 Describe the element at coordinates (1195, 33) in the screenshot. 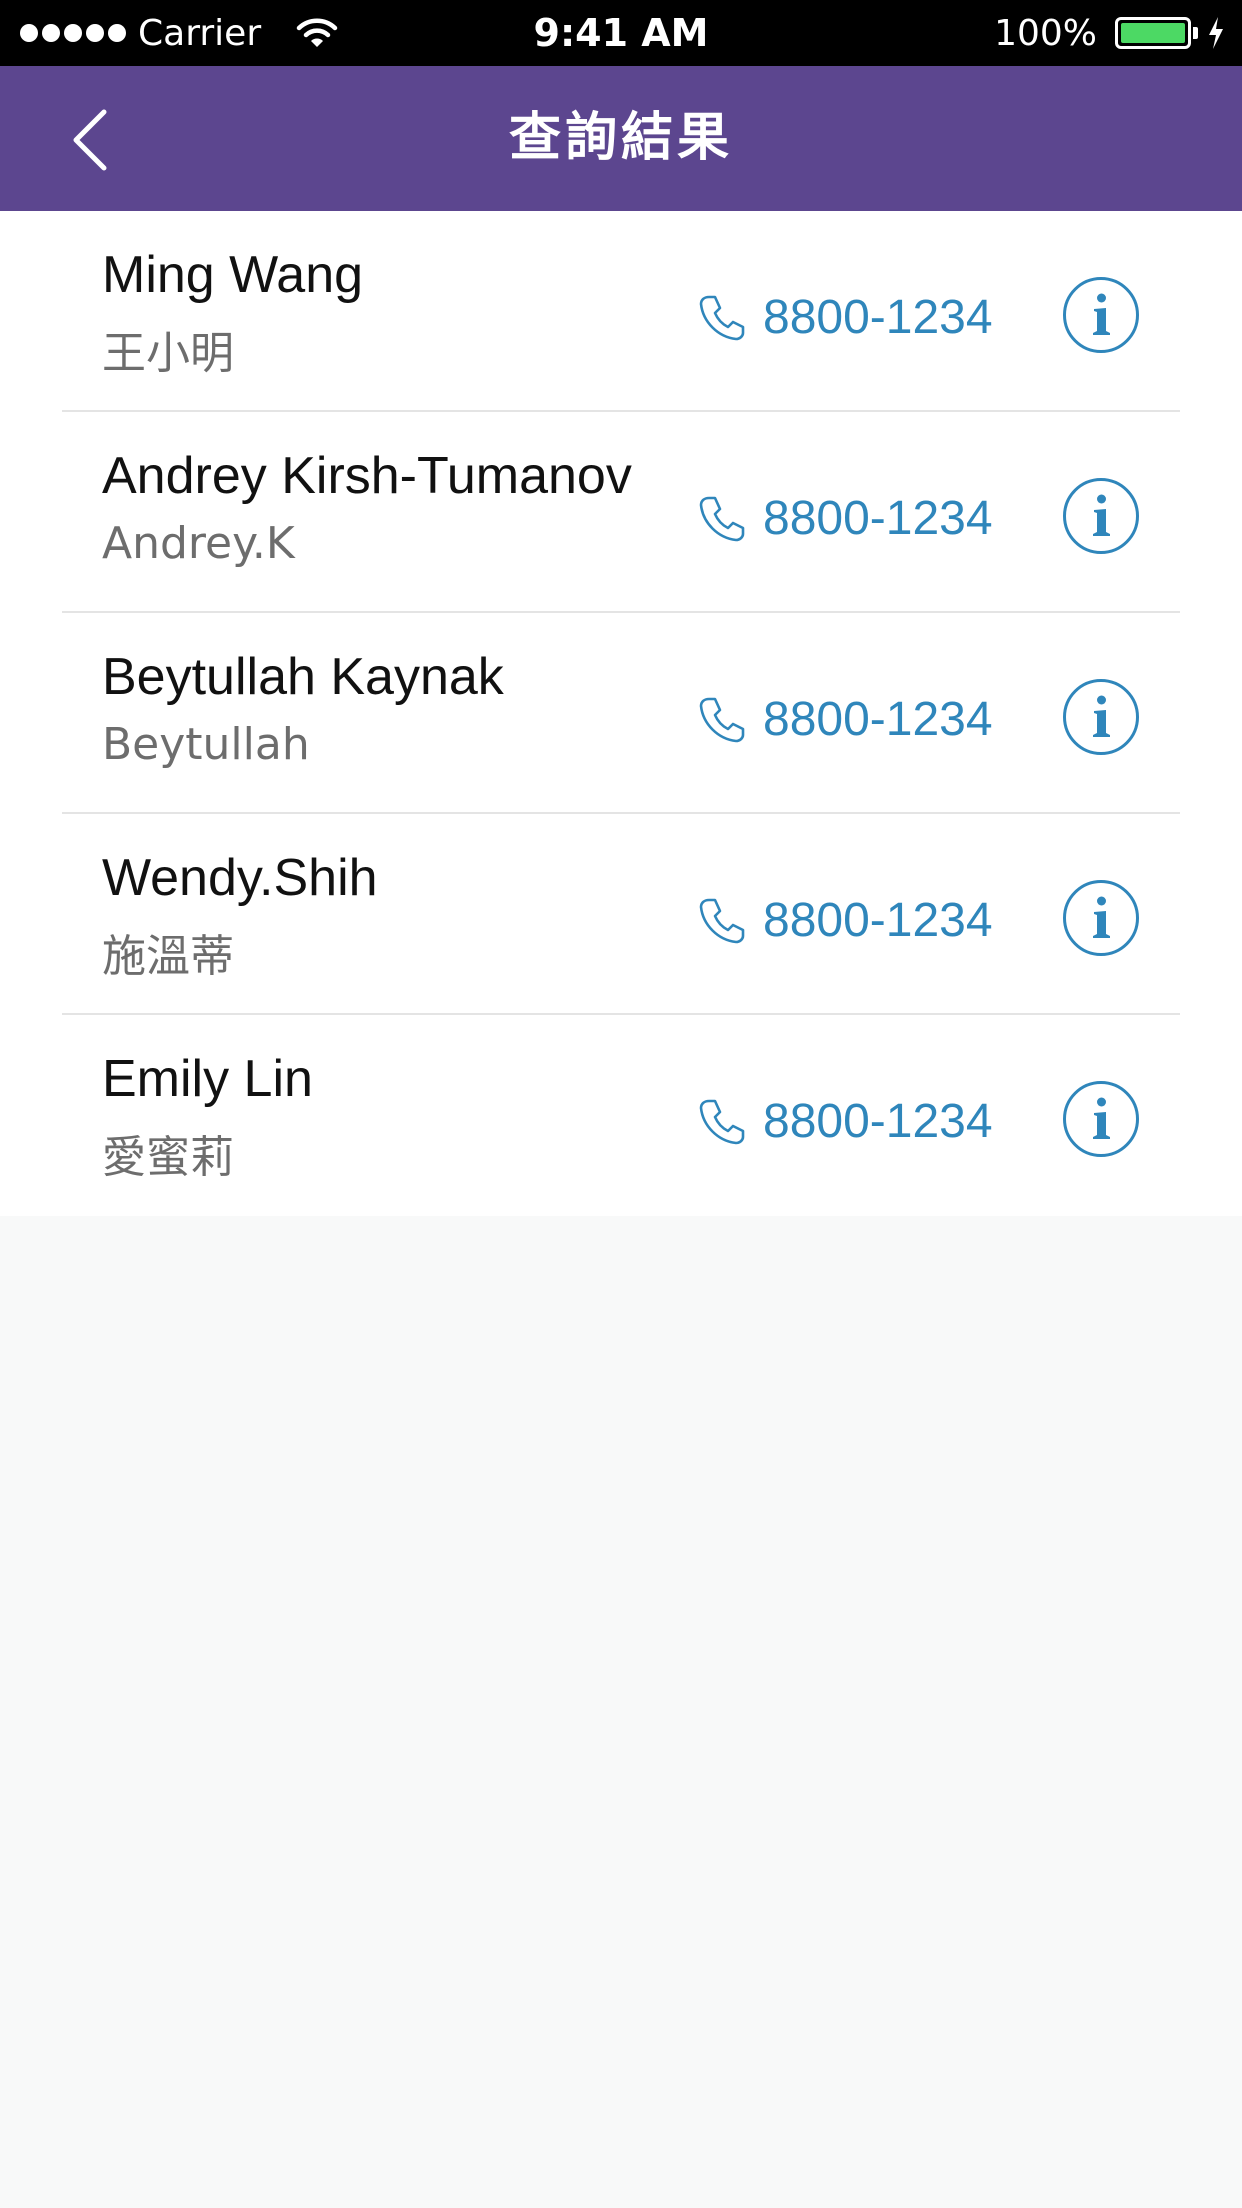

I see `battery-tip` at that location.